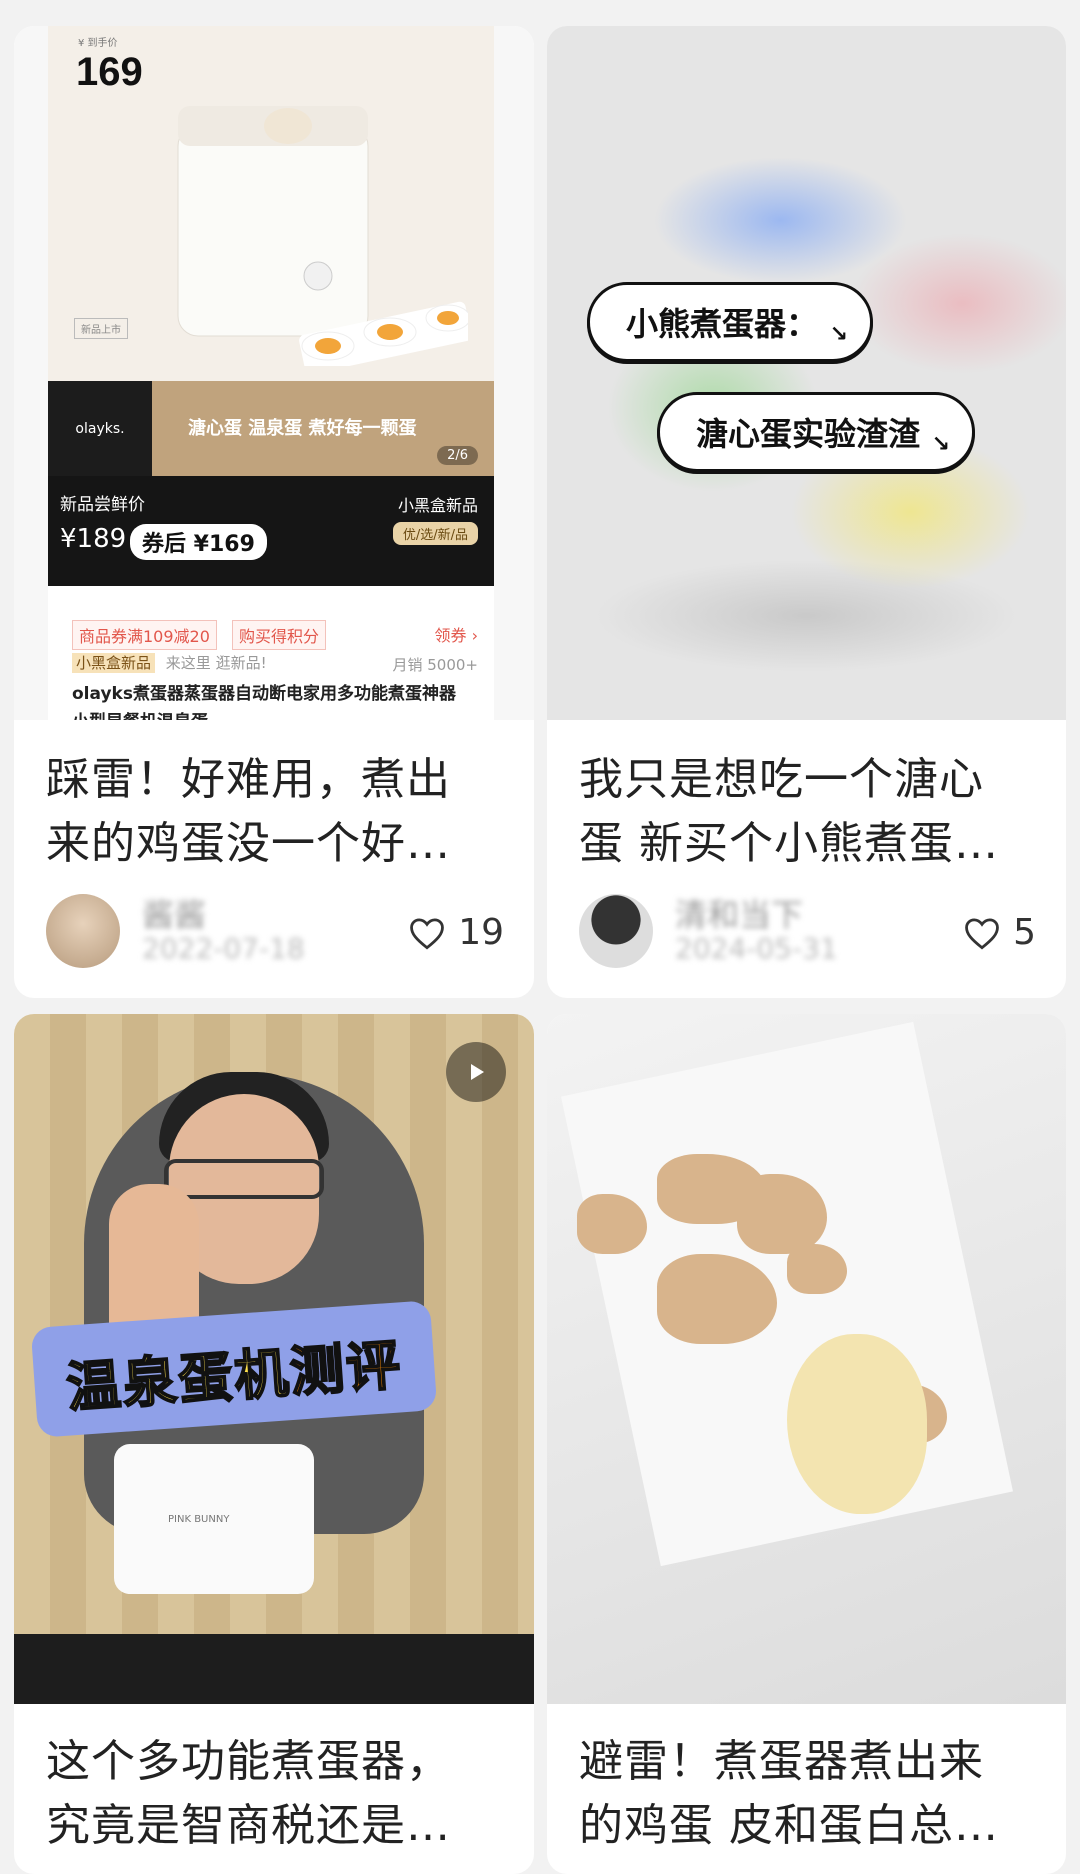  What do you see at coordinates (100, 428) in the screenshot?
I see `brand-logo: olayks.` at bounding box center [100, 428].